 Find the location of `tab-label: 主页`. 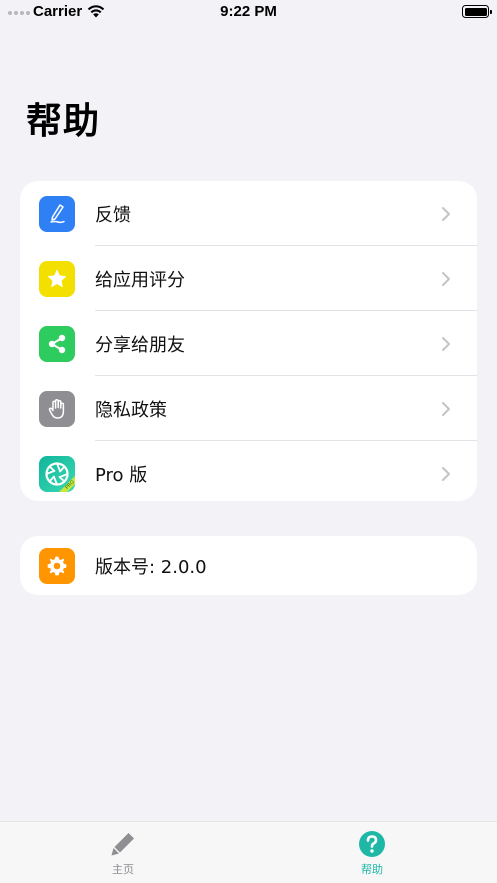

tab-label: 主页 is located at coordinates (123, 869).